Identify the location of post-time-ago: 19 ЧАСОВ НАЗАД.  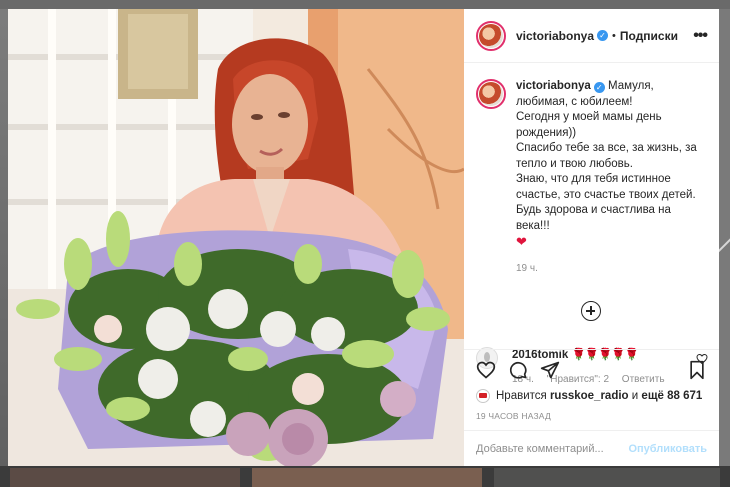
(591, 416).